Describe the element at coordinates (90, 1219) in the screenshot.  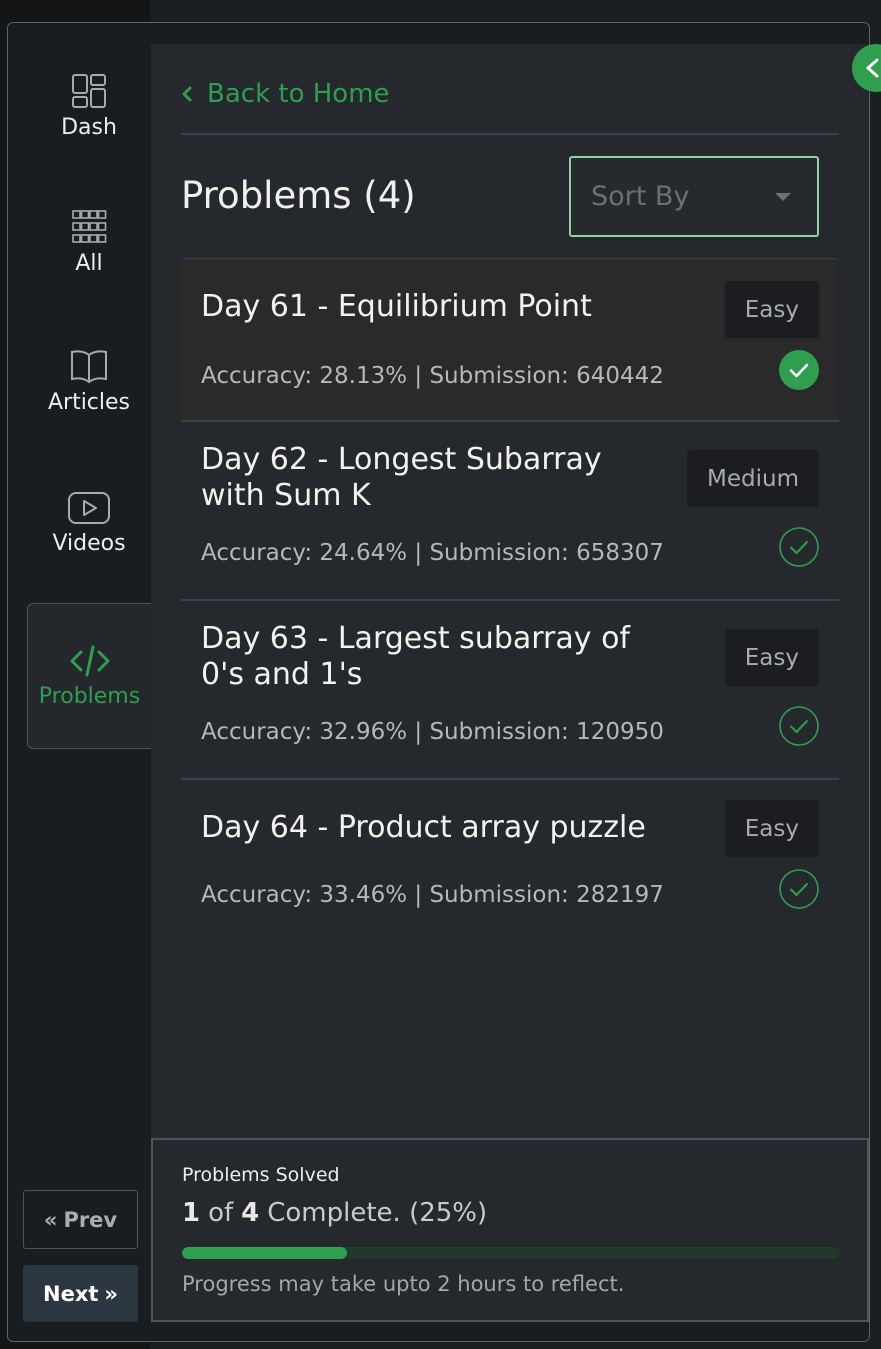
I see `prev-label: Prev` at that location.